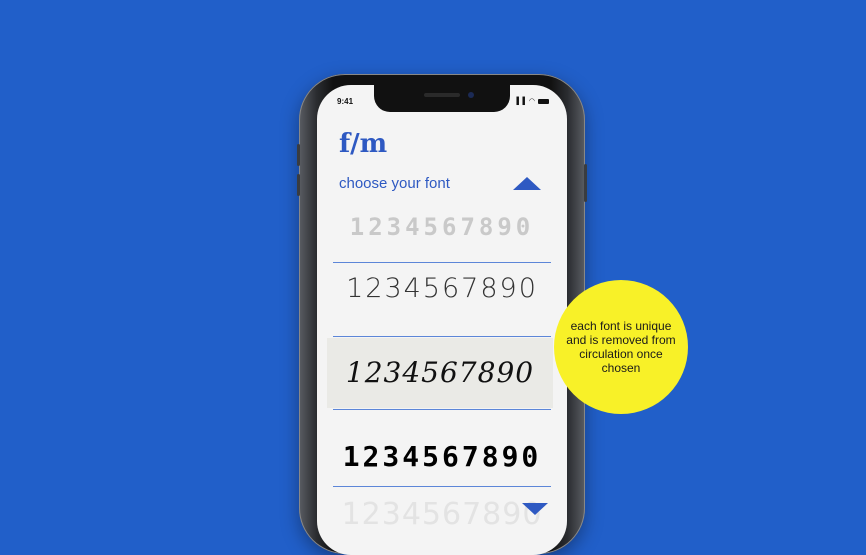 Image resolution: width=866 pixels, height=555 pixels. What do you see at coordinates (298, 185) in the screenshot?
I see `volume-down-button` at bounding box center [298, 185].